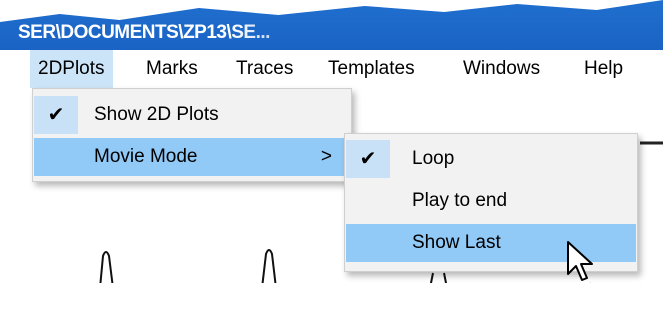 Image resolution: width=663 pixels, height=323 pixels. What do you see at coordinates (326, 156) in the screenshot?
I see `chevron-right-icon: >` at bounding box center [326, 156].